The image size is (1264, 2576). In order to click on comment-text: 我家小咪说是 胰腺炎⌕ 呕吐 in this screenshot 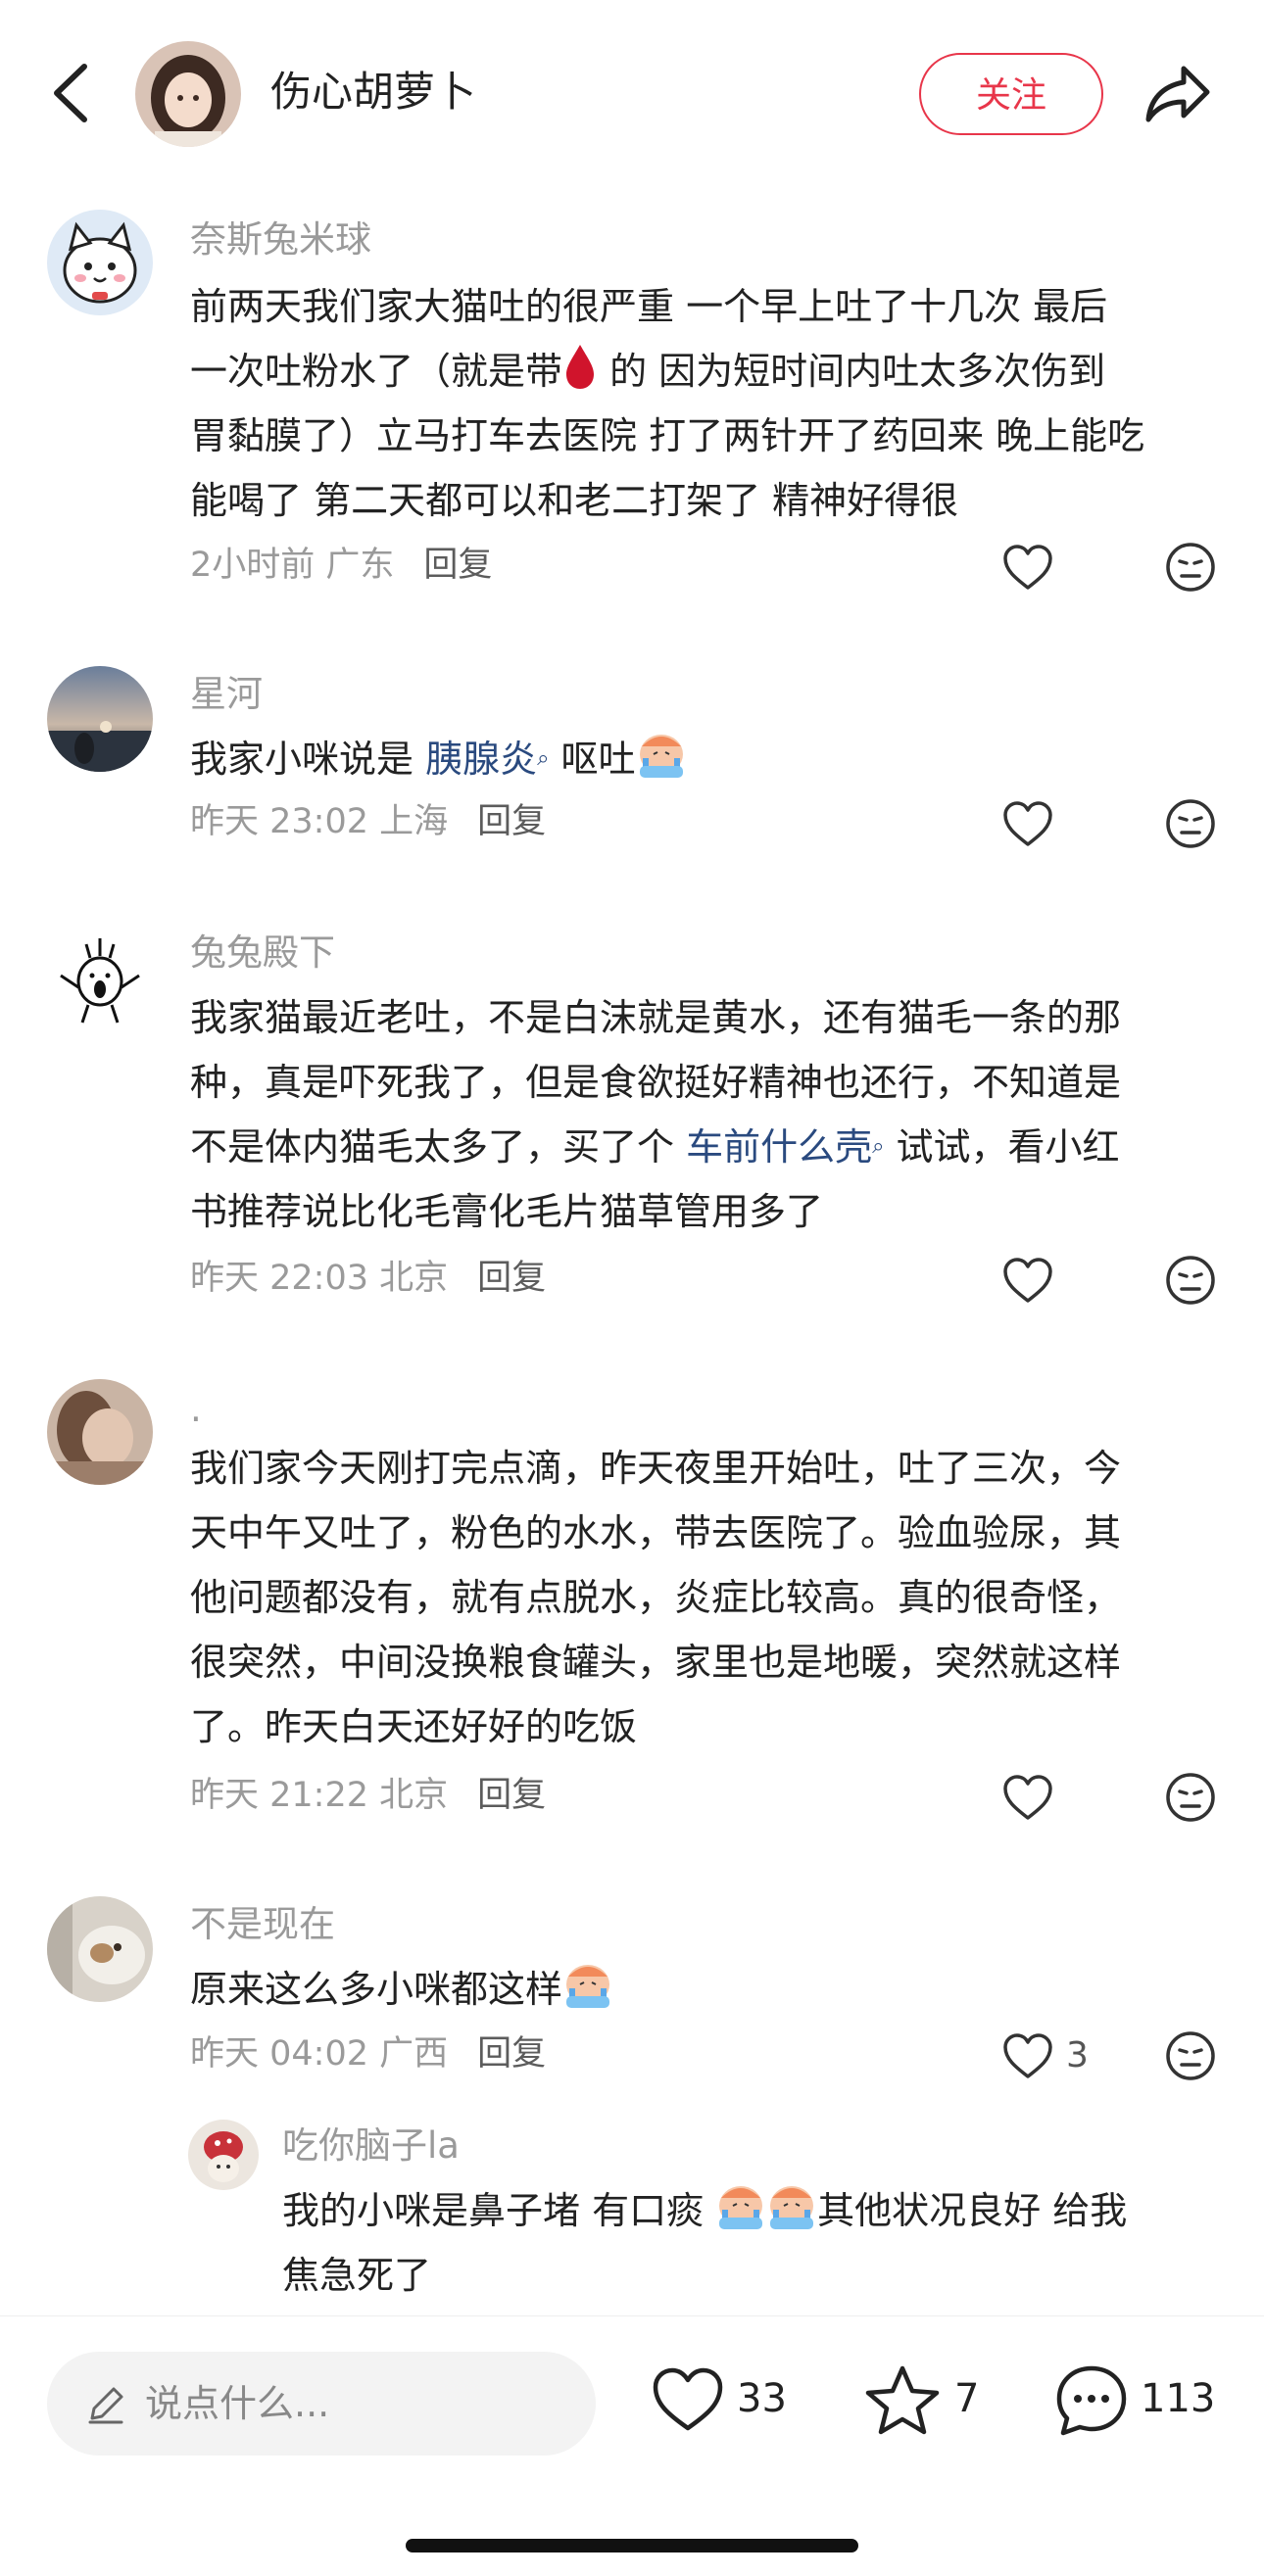, I will do `click(709, 759)`.